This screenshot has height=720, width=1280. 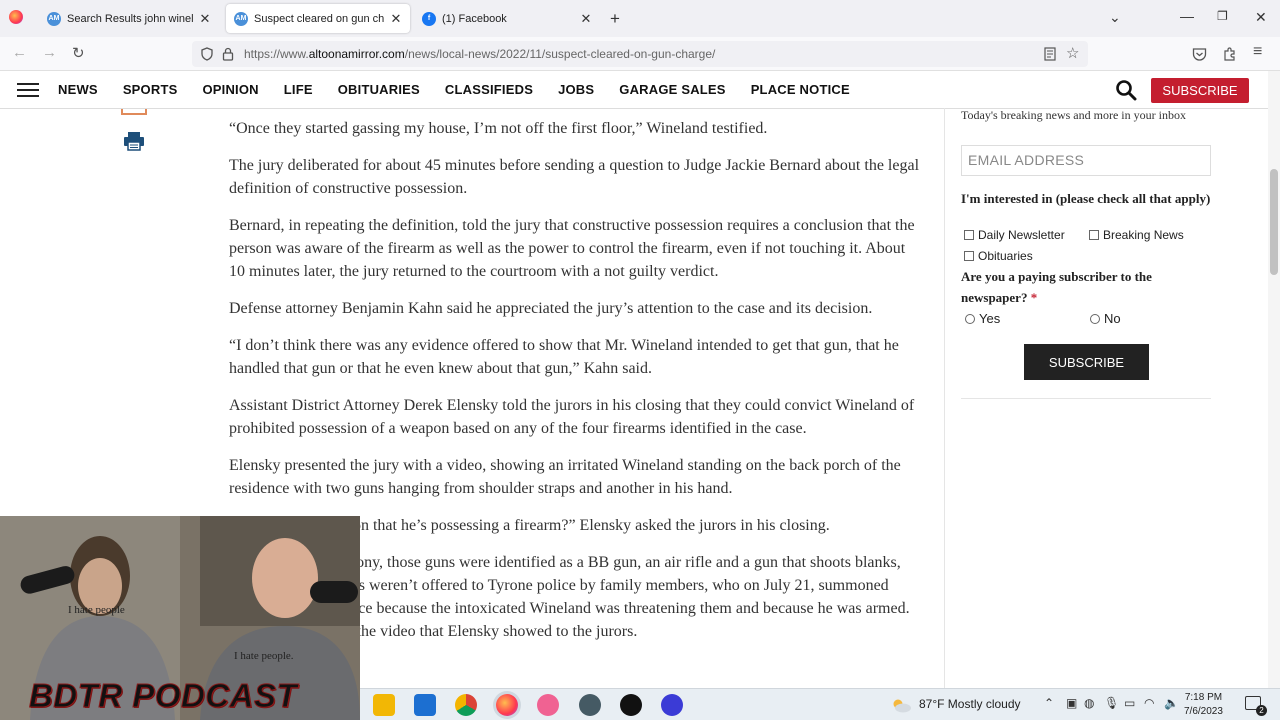 What do you see at coordinates (474, 18) in the screenshot?
I see `tab-title: (1) Facebook` at bounding box center [474, 18].